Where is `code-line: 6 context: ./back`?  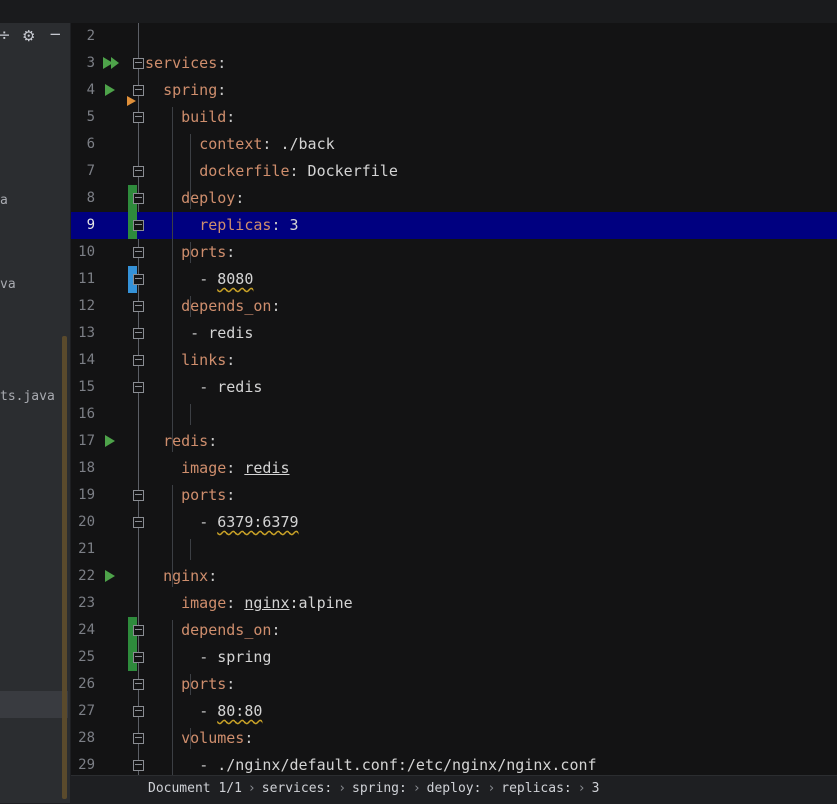
code-line: 6 context: ./back is located at coordinates (454, 144).